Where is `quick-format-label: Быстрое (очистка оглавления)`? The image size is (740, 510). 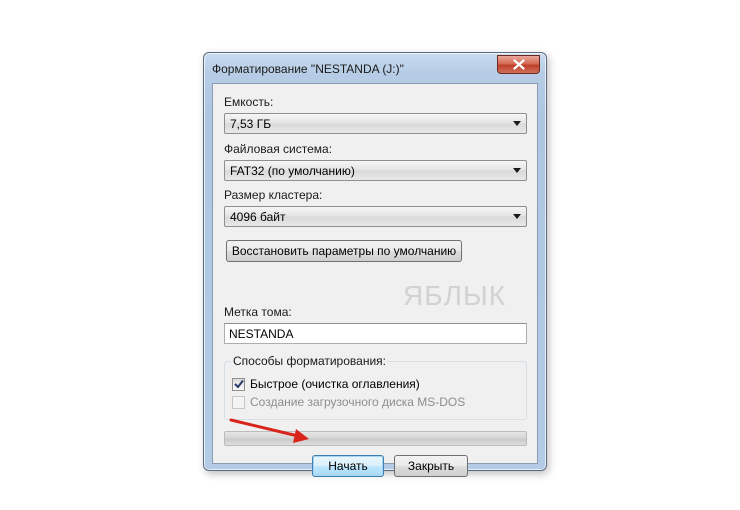 quick-format-label: Быстрое (очистка оглавления) is located at coordinates (335, 384).